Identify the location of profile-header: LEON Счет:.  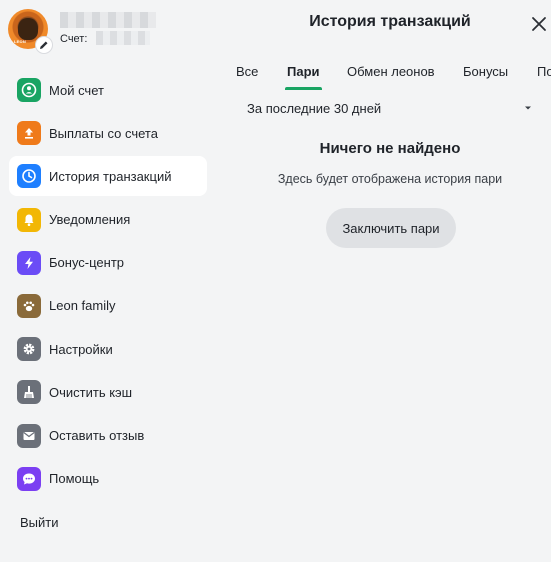
(108, 32).